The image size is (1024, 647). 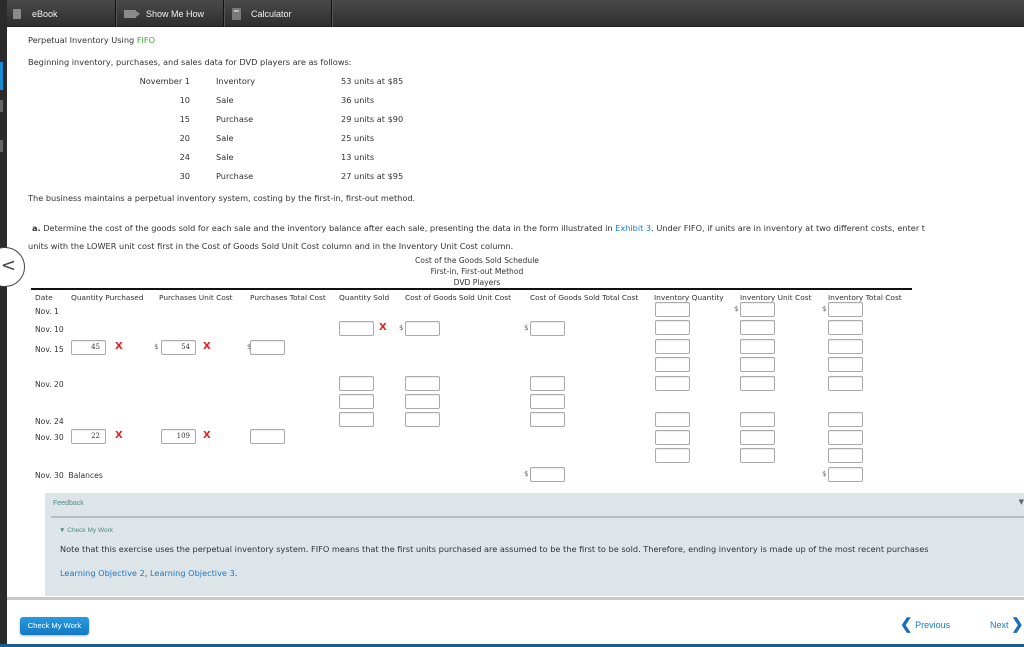 What do you see at coordinates (358, 100) in the screenshot?
I see `transaction-detail: 36 units` at bounding box center [358, 100].